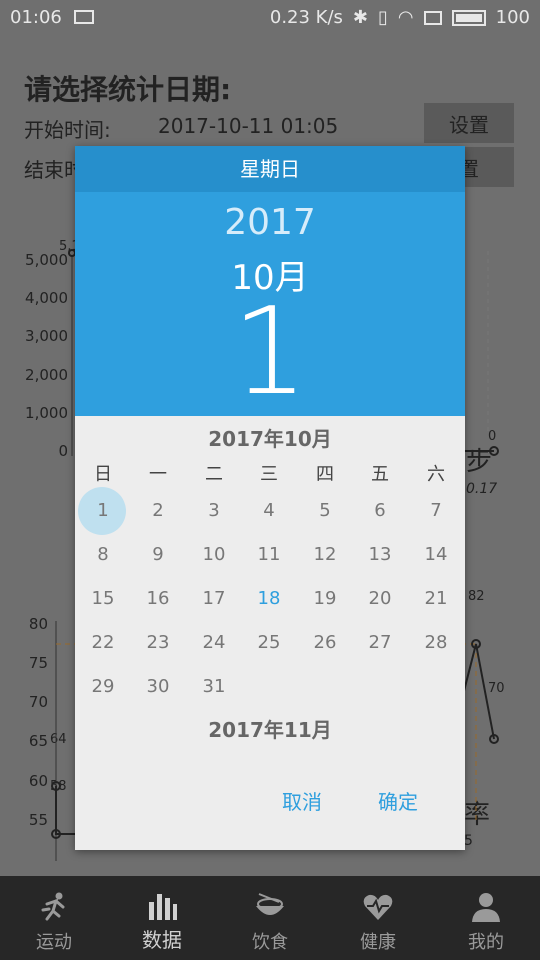 The width and height of the screenshot is (540, 960). I want to click on calendar-day: 7, so click(436, 511).